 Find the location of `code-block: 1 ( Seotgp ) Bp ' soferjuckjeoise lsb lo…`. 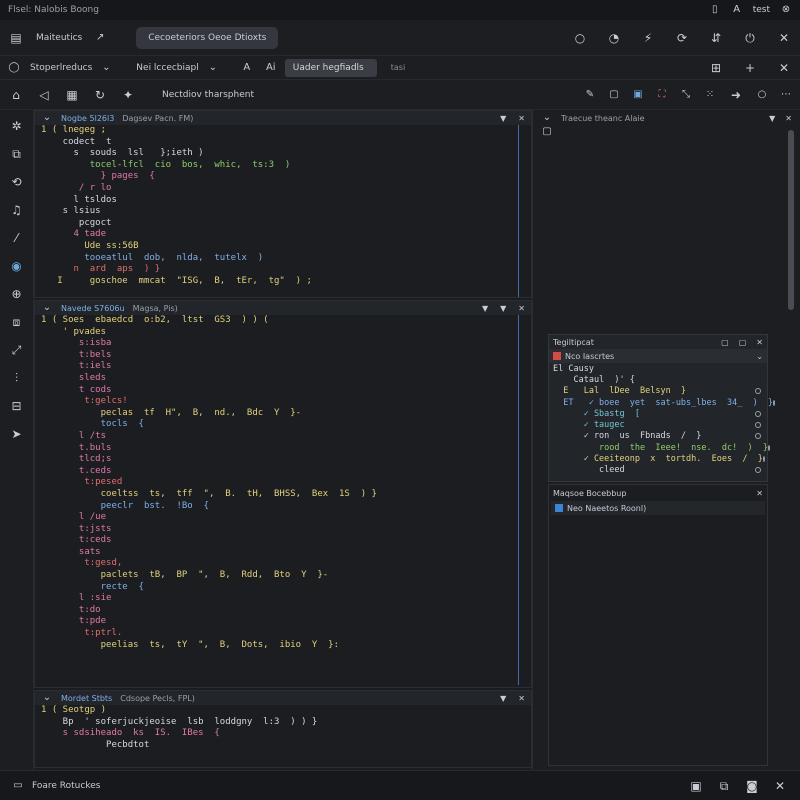

code-block: 1 ( Seotgp ) Bp ' soferjuckjeoise lsb lo… is located at coordinates (283, 728).